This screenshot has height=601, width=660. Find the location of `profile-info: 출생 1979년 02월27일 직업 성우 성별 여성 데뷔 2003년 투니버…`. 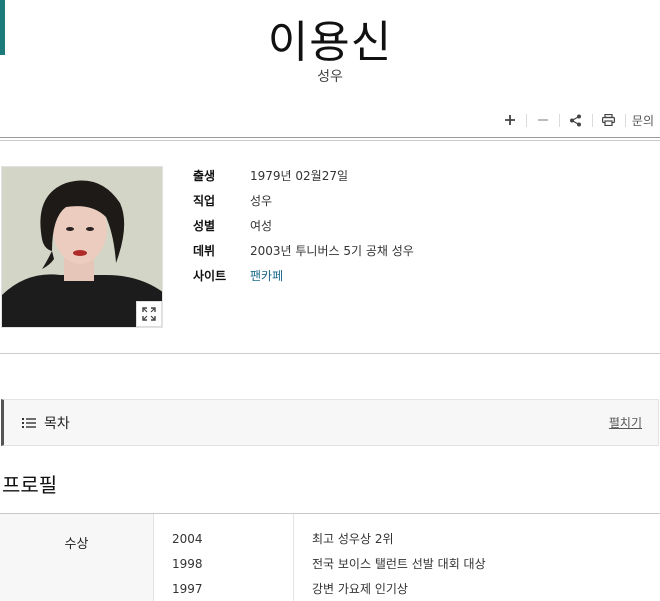

profile-info: 출생 1979년 02월27일 직업 성우 성별 여성 데뷔 2003년 투니버… is located at coordinates (303, 225).